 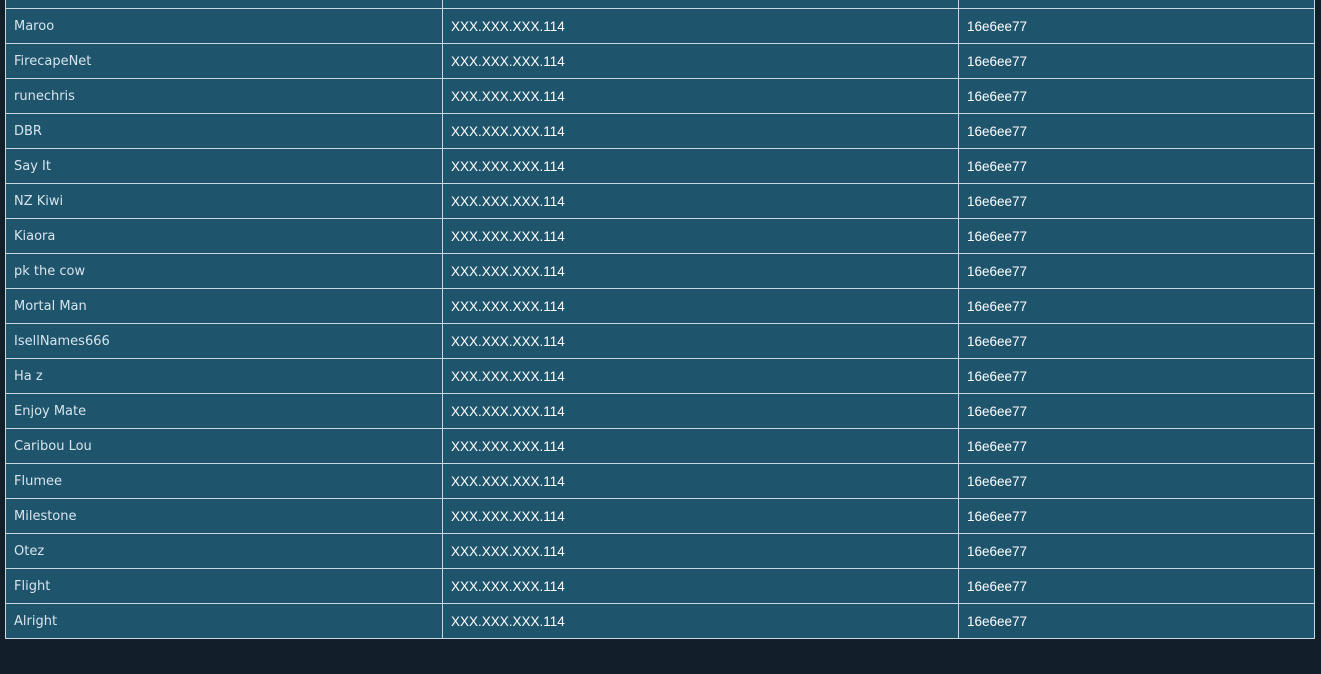 I want to click on ip-address-cell, so click(x=700, y=4).